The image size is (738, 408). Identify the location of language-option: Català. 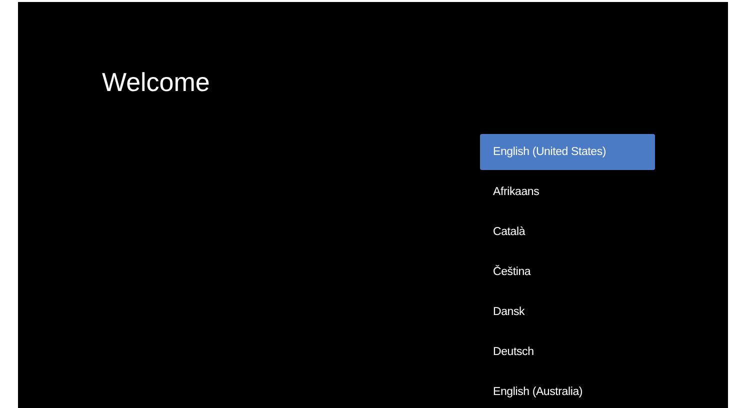
(567, 232).